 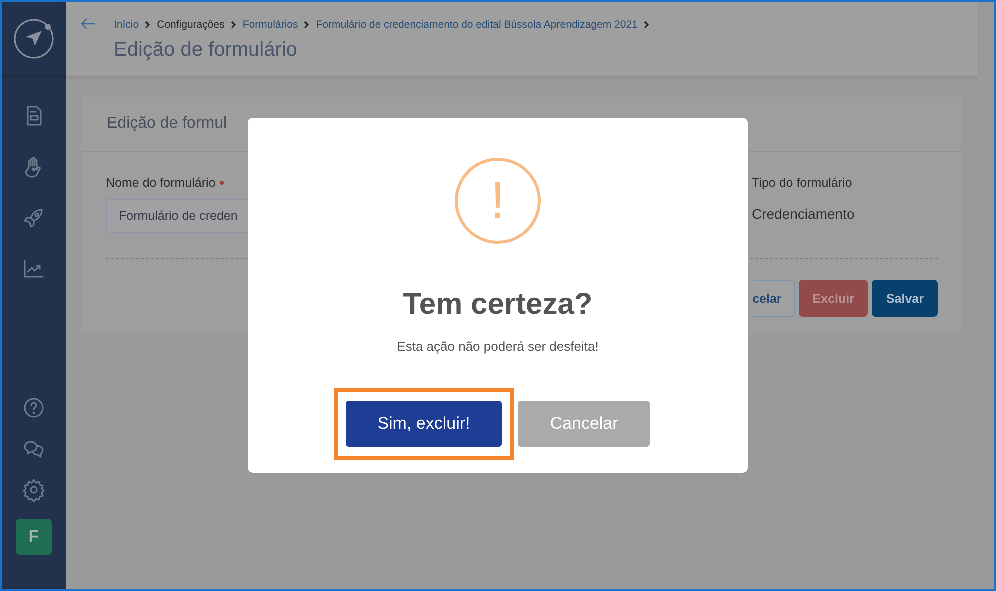 What do you see at coordinates (498, 305) in the screenshot?
I see `dialog-title: Tem certeza?` at bounding box center [498, 305].